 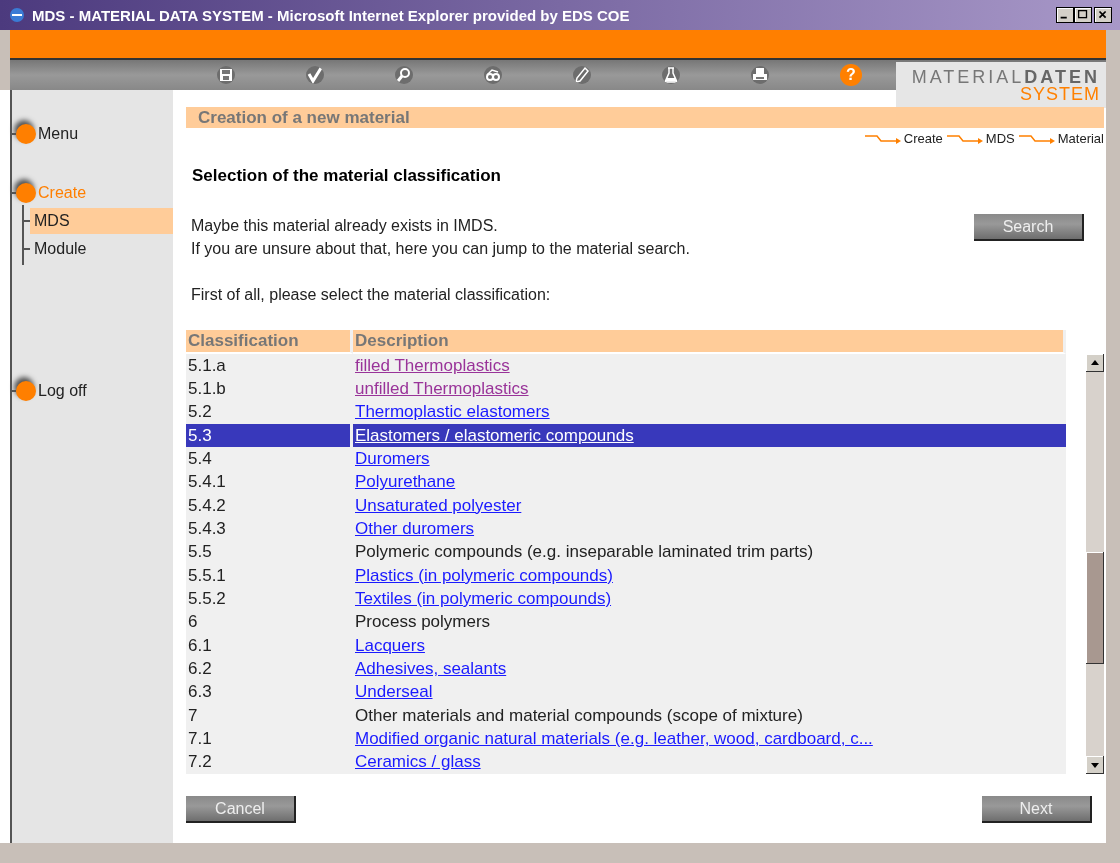 What do you see at coordinates (200, 762) in the screenshot?
I see `classification-code: 7.2` at bounding box center [200, 762].